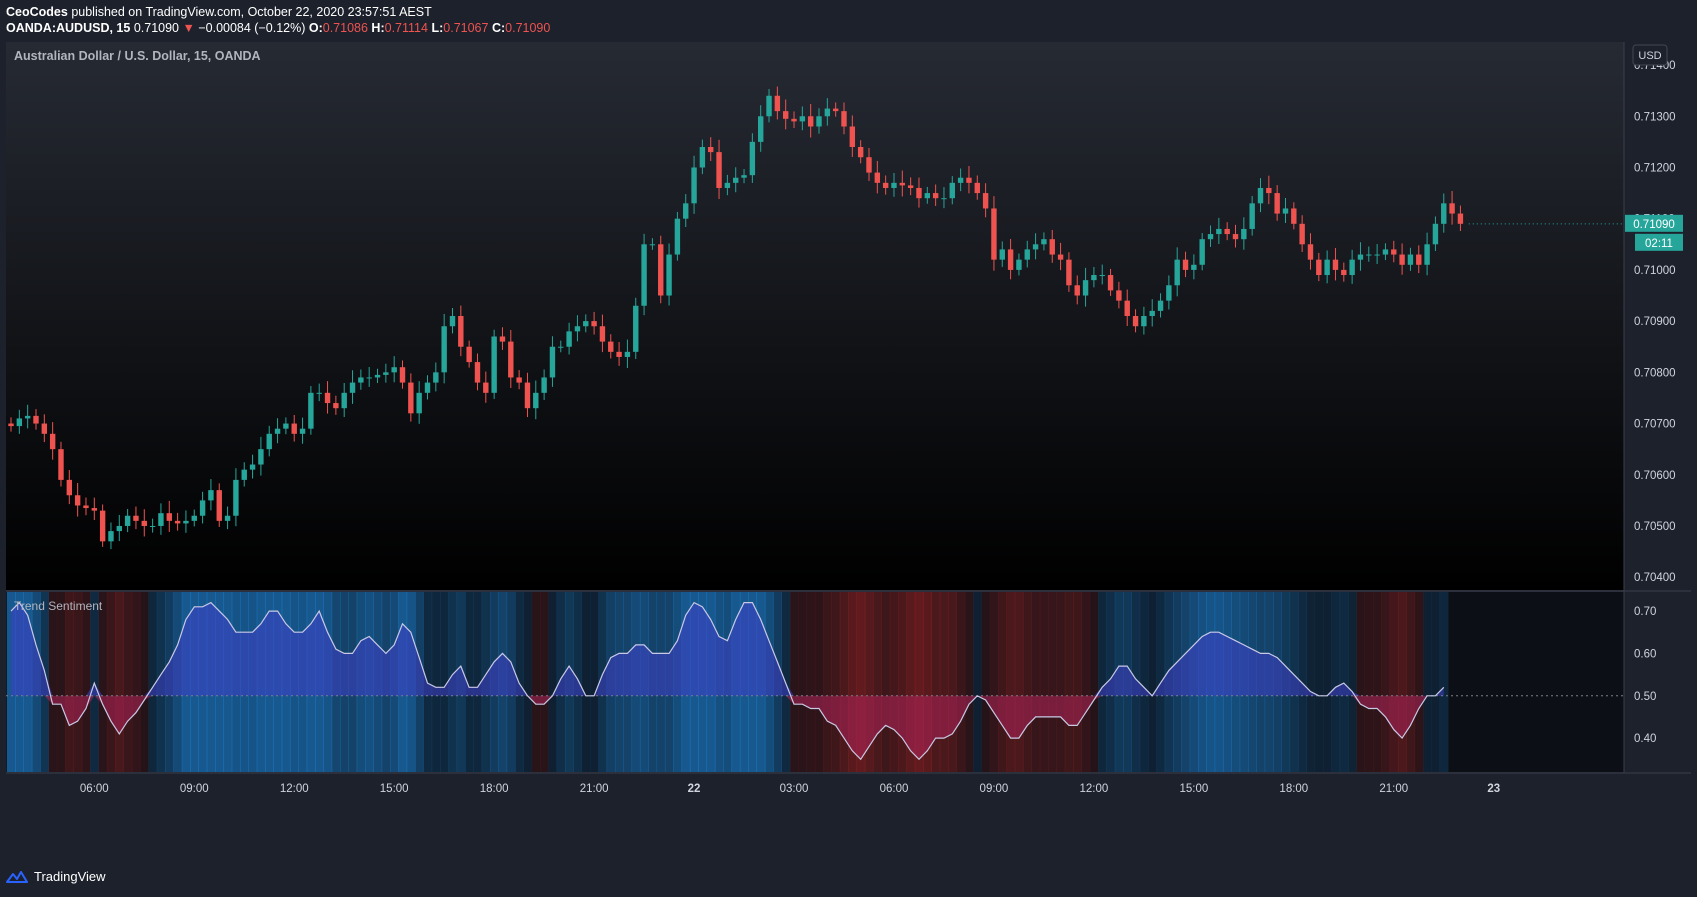 This screenshot has width=1697, height=897. What do you see at coordinates (1293, 789) in the screenshot?
I see `time-tick-label: 18:00` at bounding box center [1293, 789].